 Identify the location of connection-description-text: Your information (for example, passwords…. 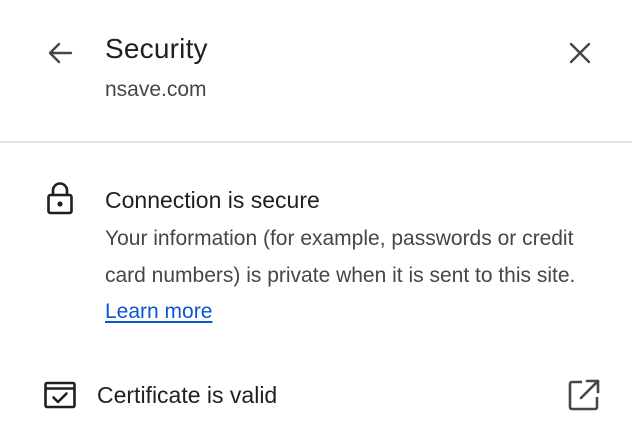
(340, 257).